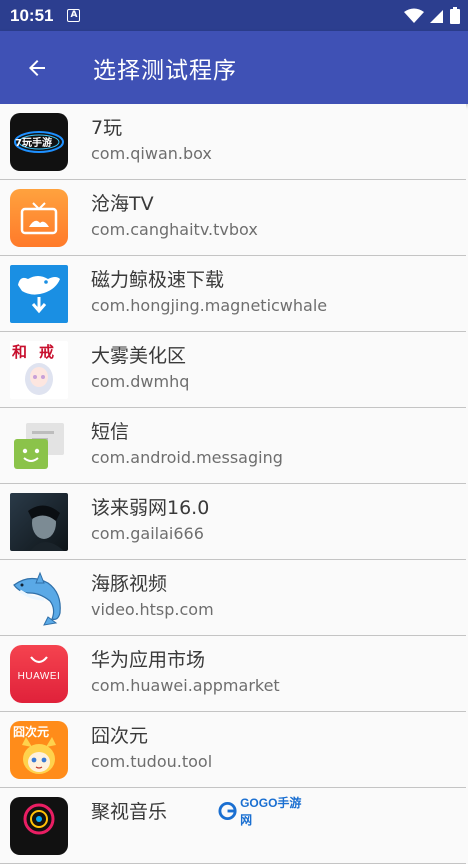 The height and width of the screenshot is (864, 468). I want to click on whale-icon, so click(39, 294).